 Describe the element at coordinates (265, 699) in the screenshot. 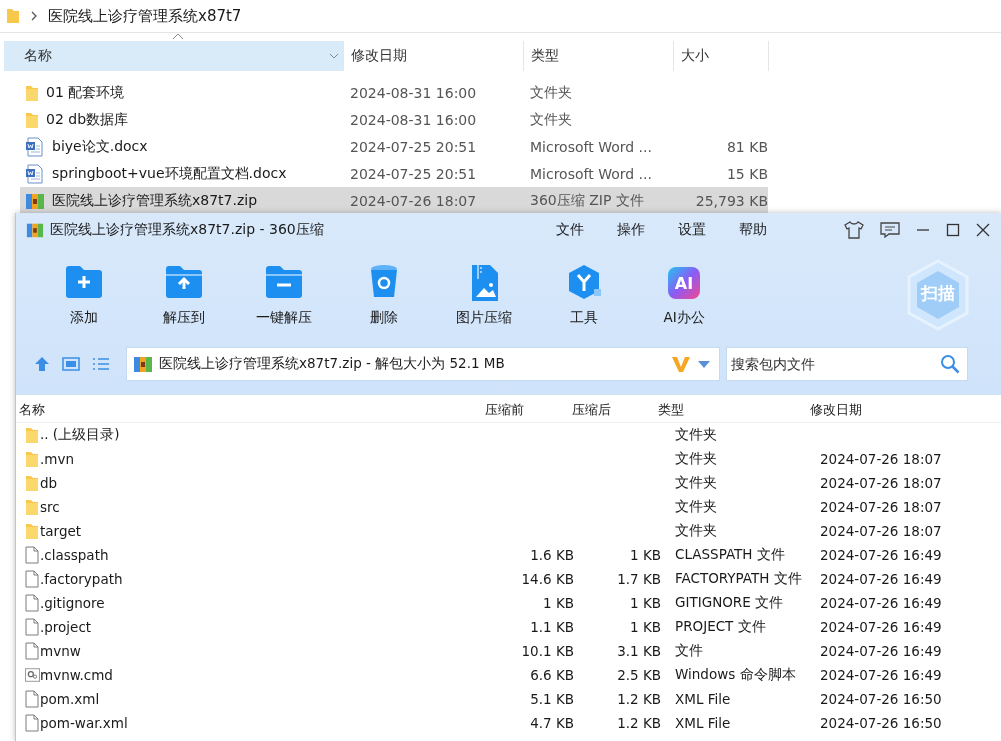

I see `file-name: pom.xml` at that location.